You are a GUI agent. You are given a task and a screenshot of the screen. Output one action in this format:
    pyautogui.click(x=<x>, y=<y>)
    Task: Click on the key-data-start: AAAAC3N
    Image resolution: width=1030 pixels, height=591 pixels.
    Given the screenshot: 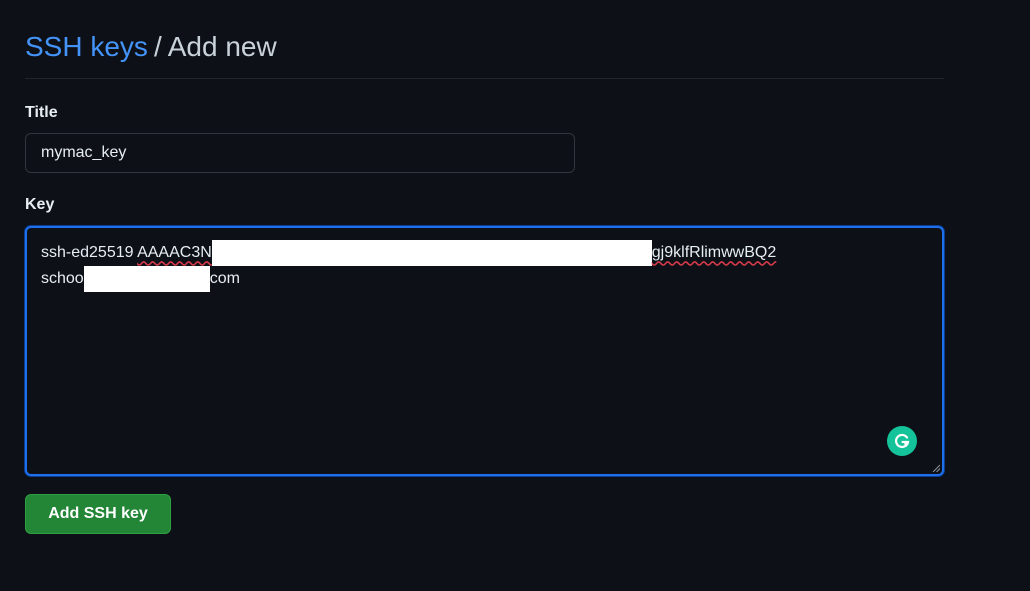 What is the action you would take?
    pyautogui.click(x=174, y=253)
    